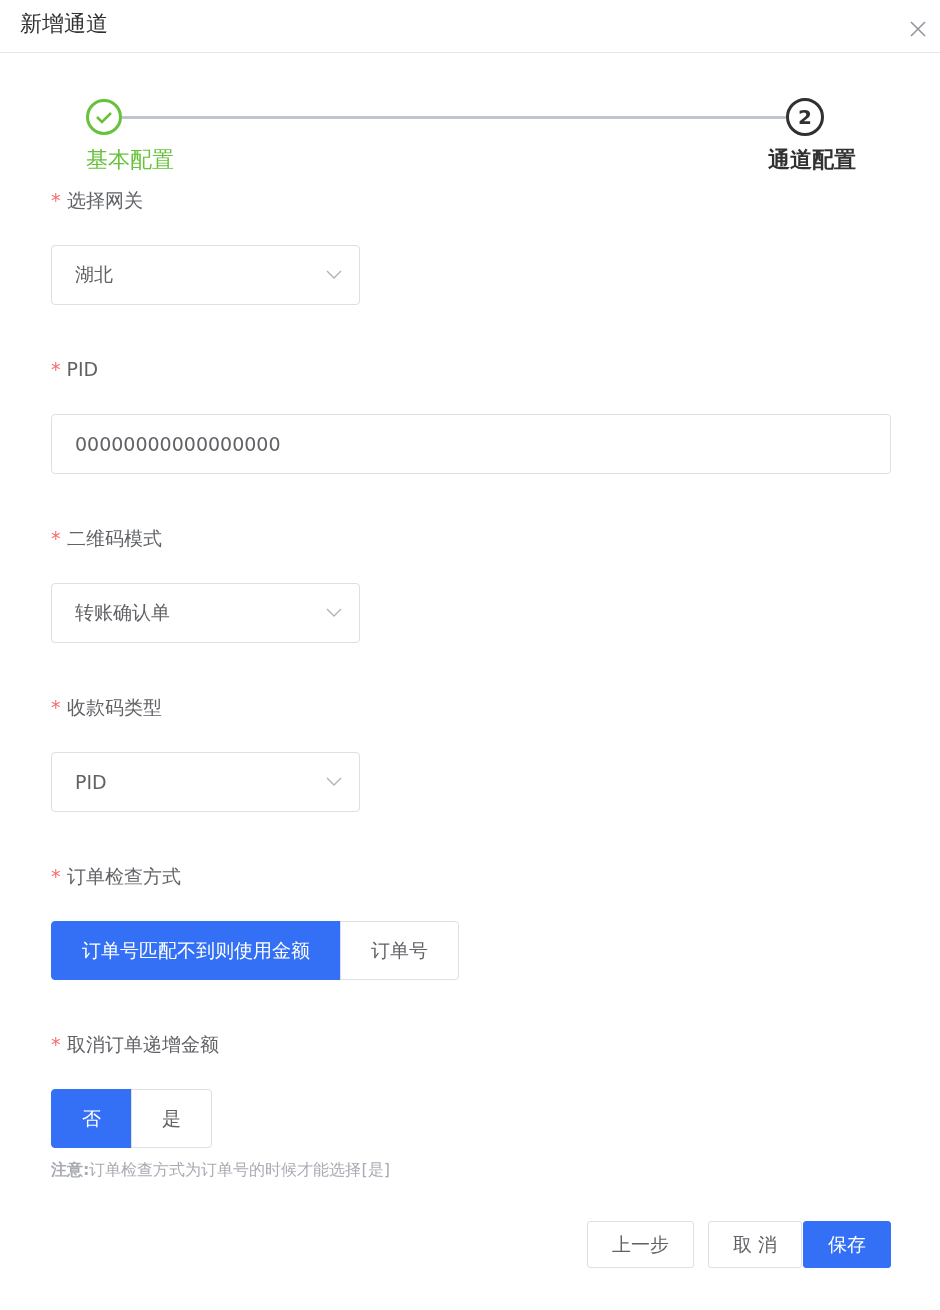 This screenshot has width=940, height=1310. What do you see at coordinates (171, 1118) in the screenshot?
I see `radio-button: 是` at bounding box center [171, 1118].